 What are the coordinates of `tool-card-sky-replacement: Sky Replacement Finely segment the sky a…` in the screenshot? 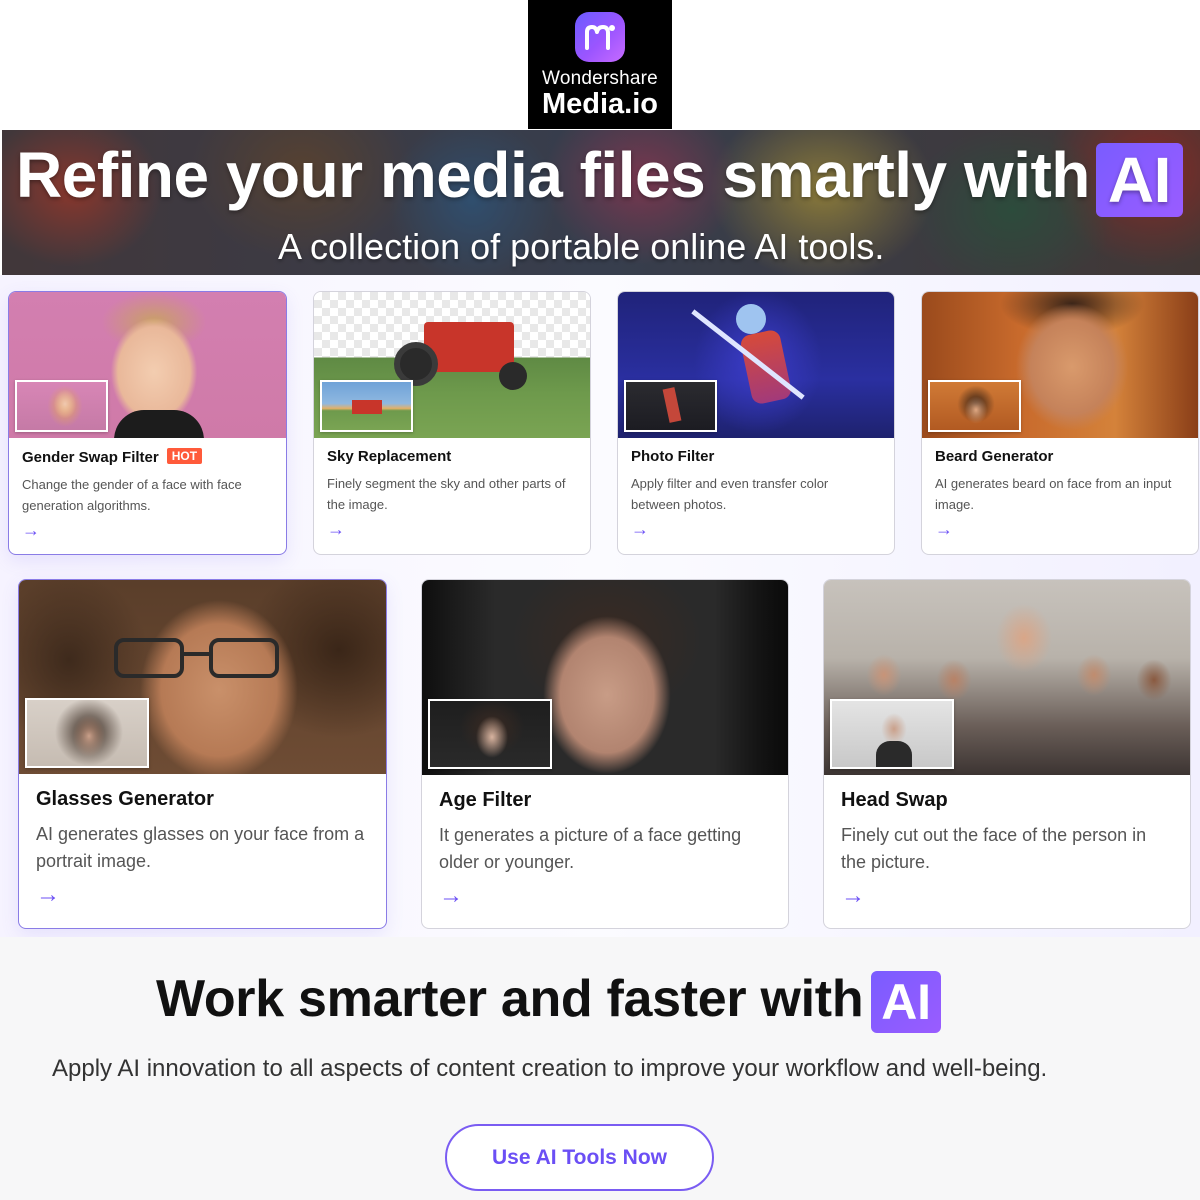 It's located at (452, 423).